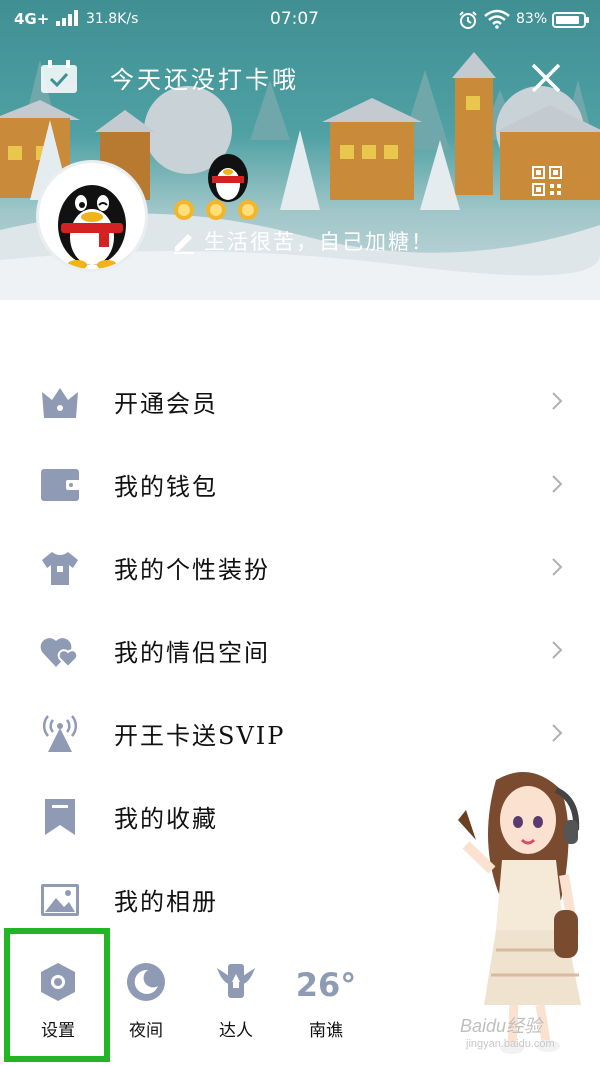 The width and height of the screenshot is (600, 1066). Describe the element at coordinates (166, 487) in the screenshot. I see `menu-label: 我的钱包` at that location.